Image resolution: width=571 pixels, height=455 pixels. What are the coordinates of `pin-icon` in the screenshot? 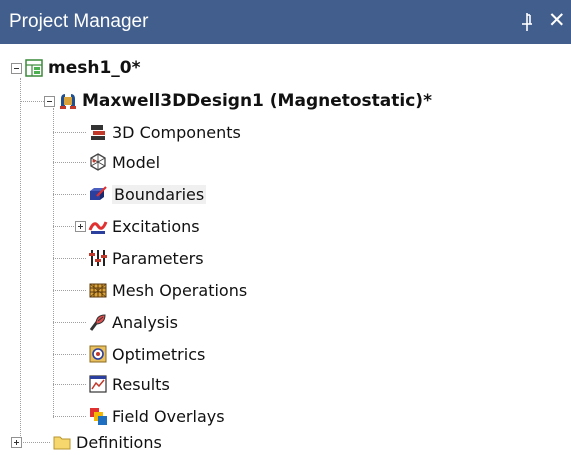 It's located at (527, 22).